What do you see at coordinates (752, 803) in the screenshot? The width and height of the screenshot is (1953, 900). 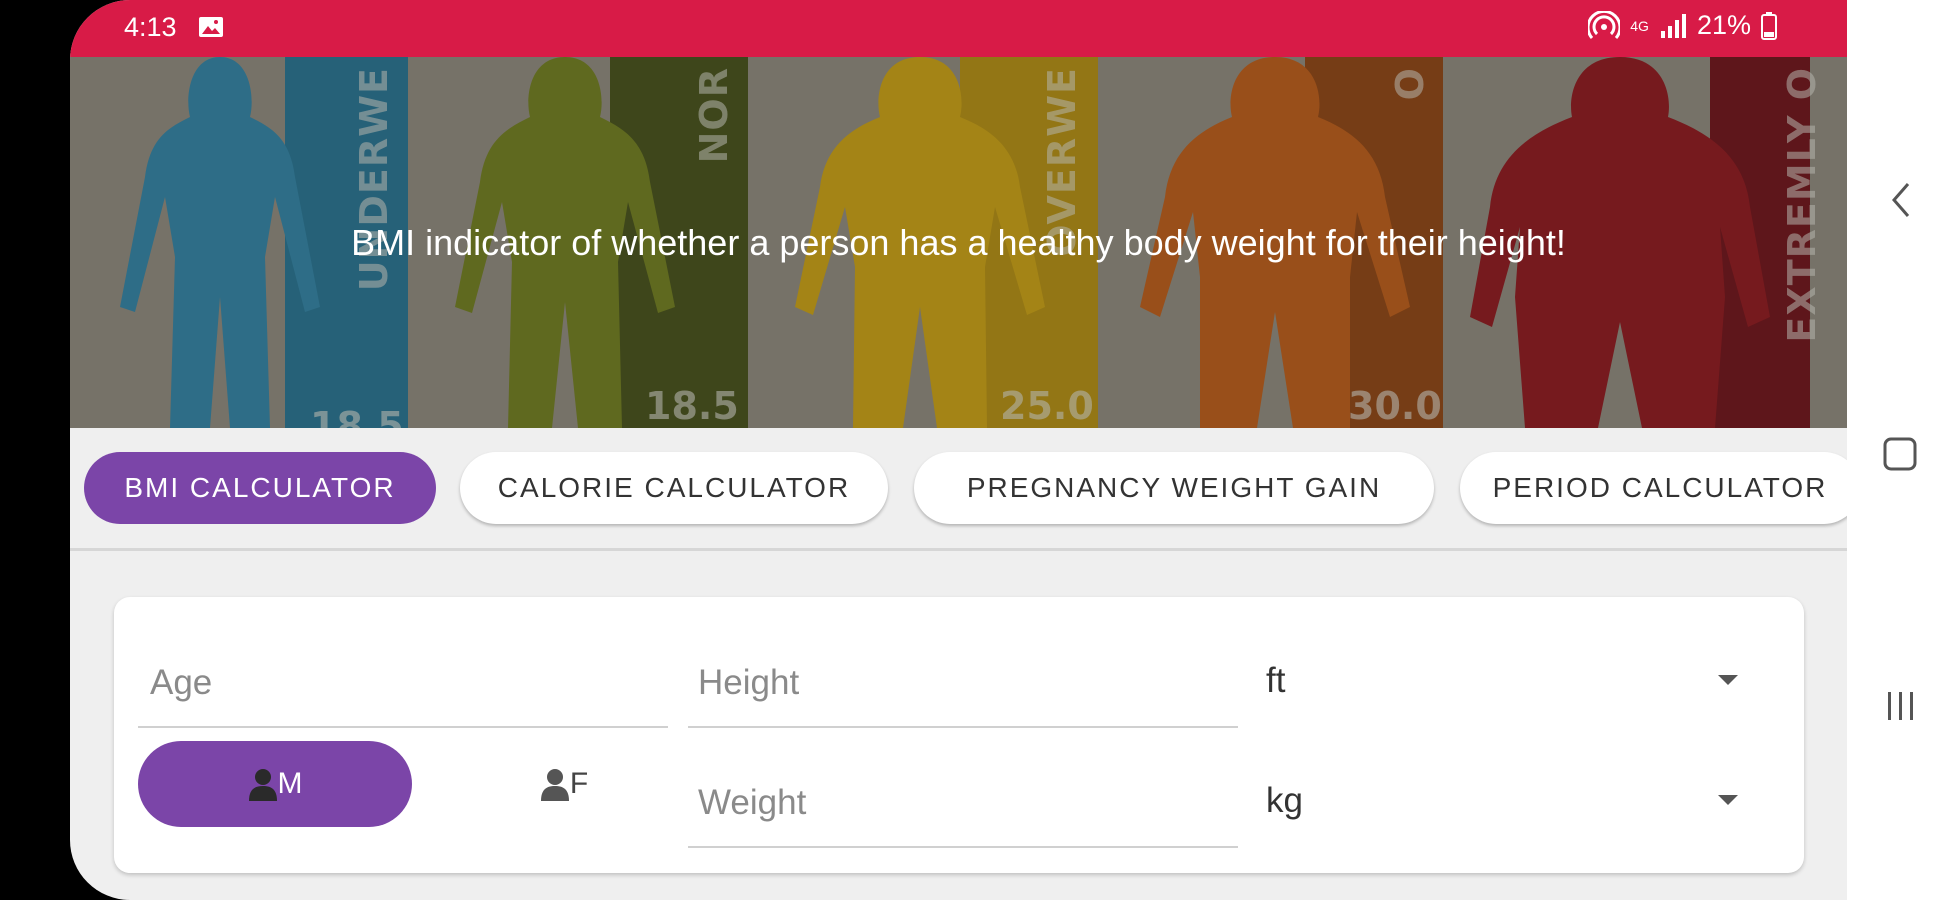 I see `weight-input: Weight` at bounding box center [752, 803].